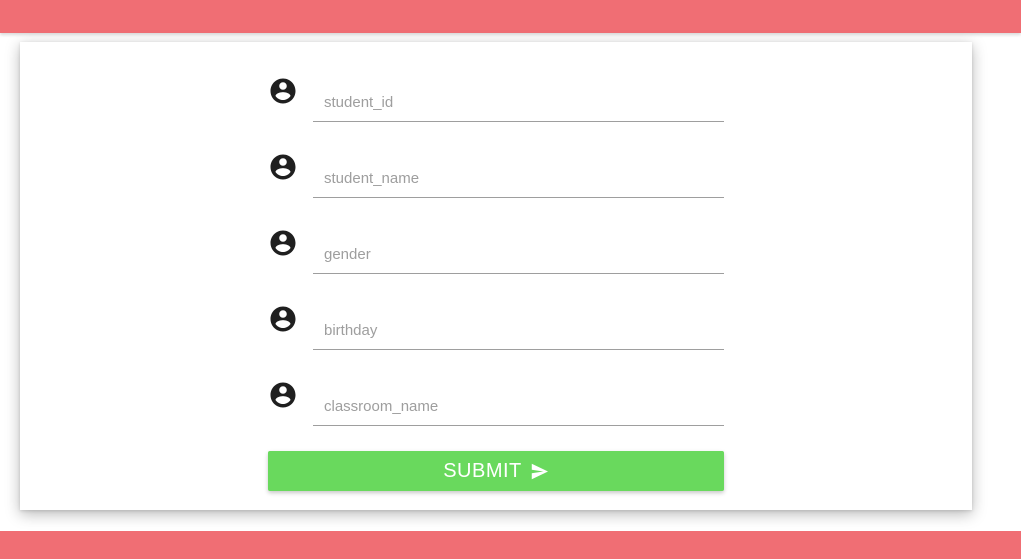 This screenshot has width=1021, height=559. I want to click on student-id-row, so click(496, 106).